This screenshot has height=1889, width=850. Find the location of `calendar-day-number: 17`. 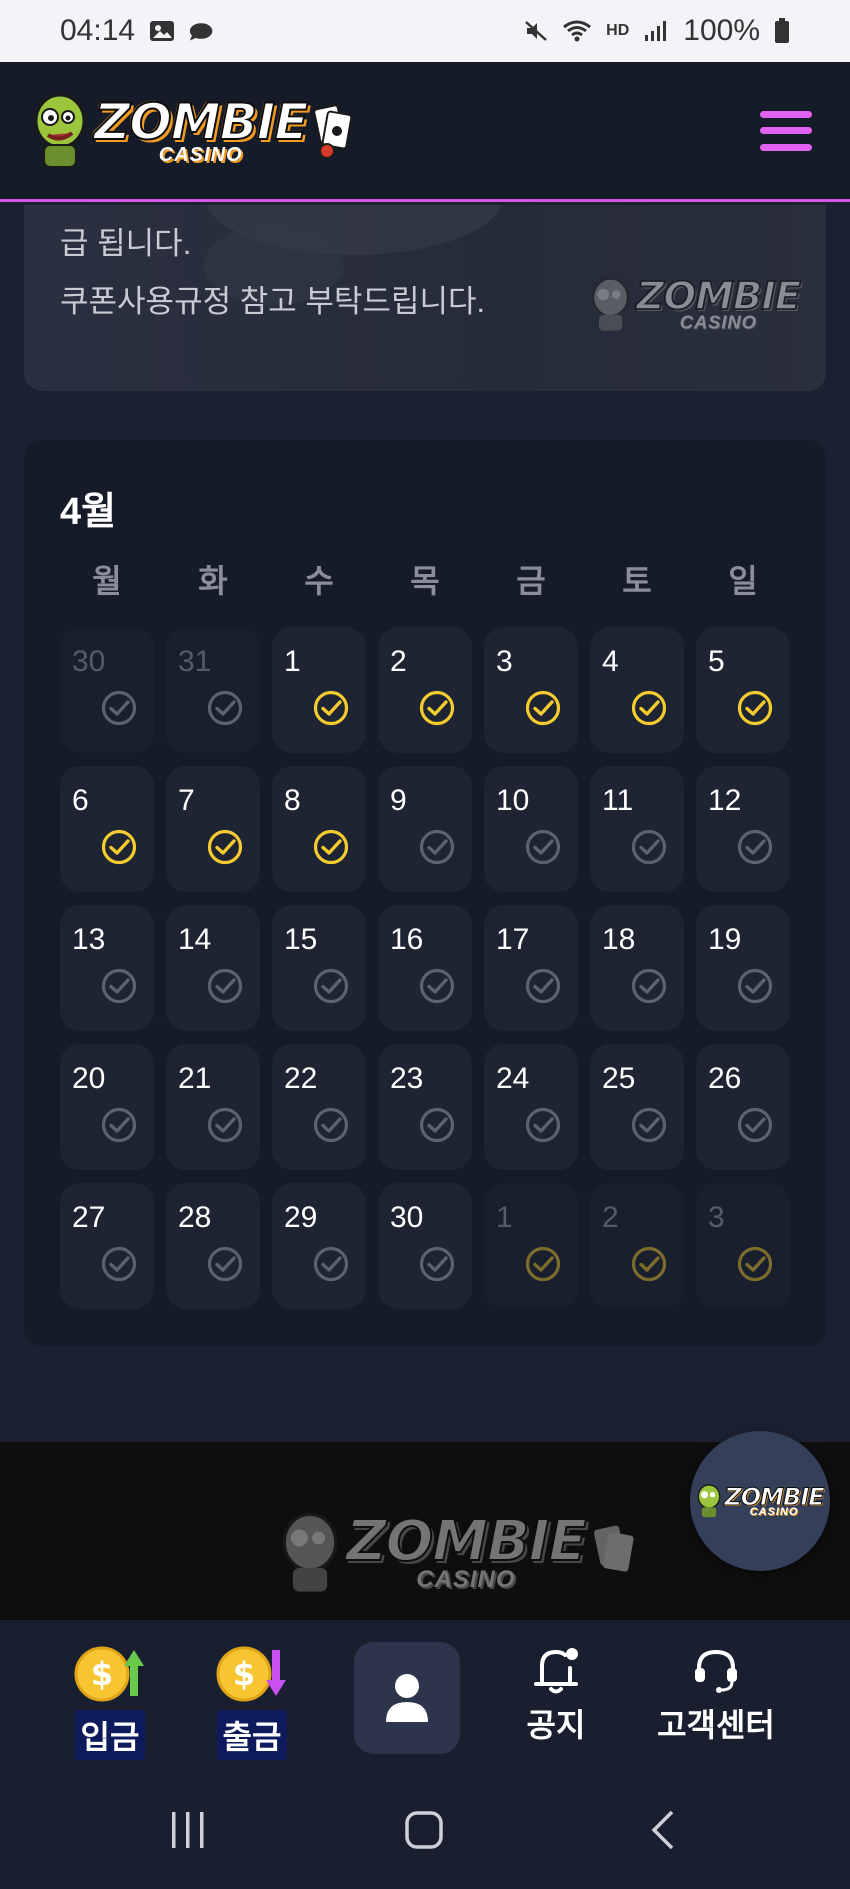

calendar-day-number: 17 is located at coordinates (513, 939).